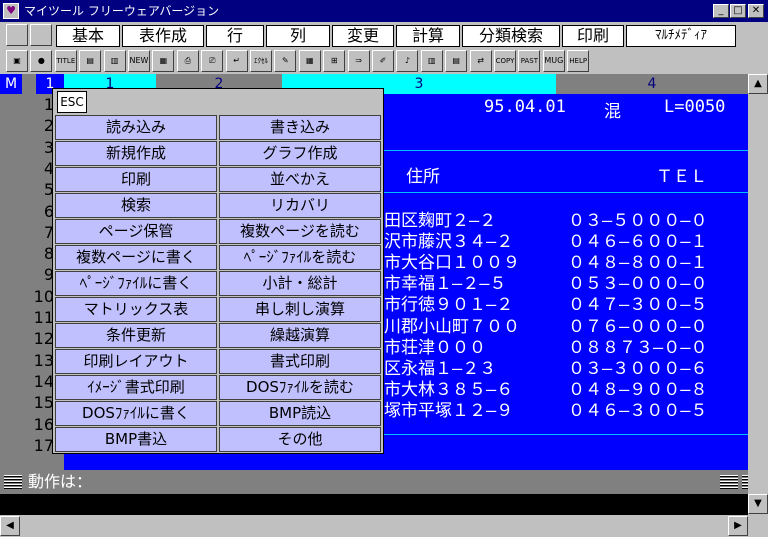  Describe the element at coordinates (448, 408) in the screenshot. I see `record-address: 塚市平塚１２—９` at that location.